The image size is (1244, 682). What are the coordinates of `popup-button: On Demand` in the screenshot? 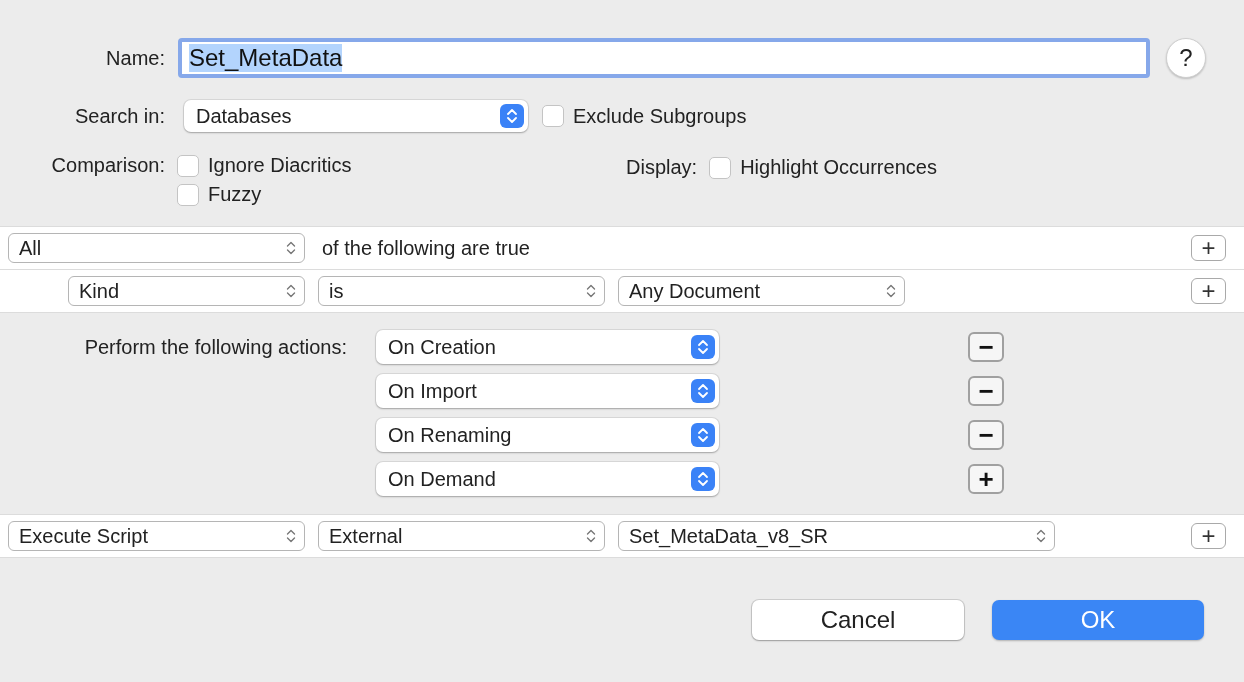 It's located at (547, 479).